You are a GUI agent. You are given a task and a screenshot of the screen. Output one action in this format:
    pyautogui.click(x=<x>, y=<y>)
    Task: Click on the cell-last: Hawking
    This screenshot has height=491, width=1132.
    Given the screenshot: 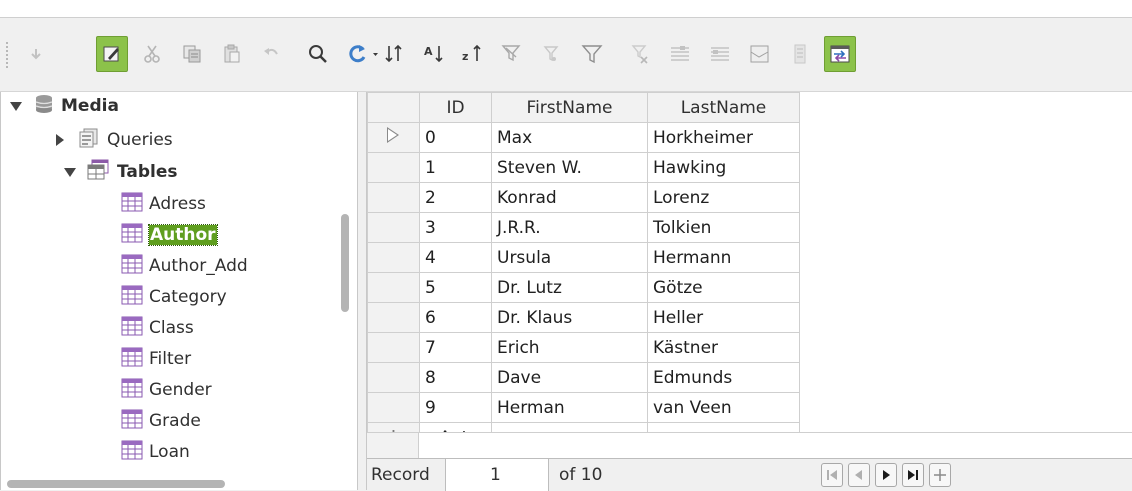 What is the action you would take?
    pyautogui.click(x=723, y=167)
    